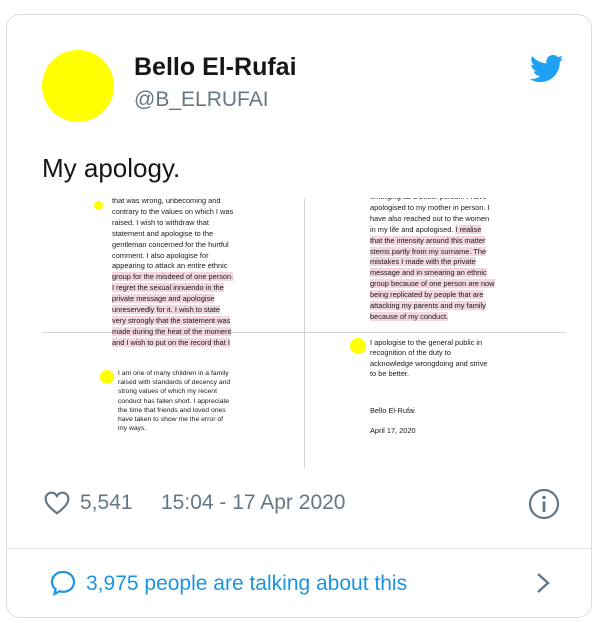 Image resolution: width=598 pixels, height=623 pixels. I want to click on footer-divider, so click(299, 548).